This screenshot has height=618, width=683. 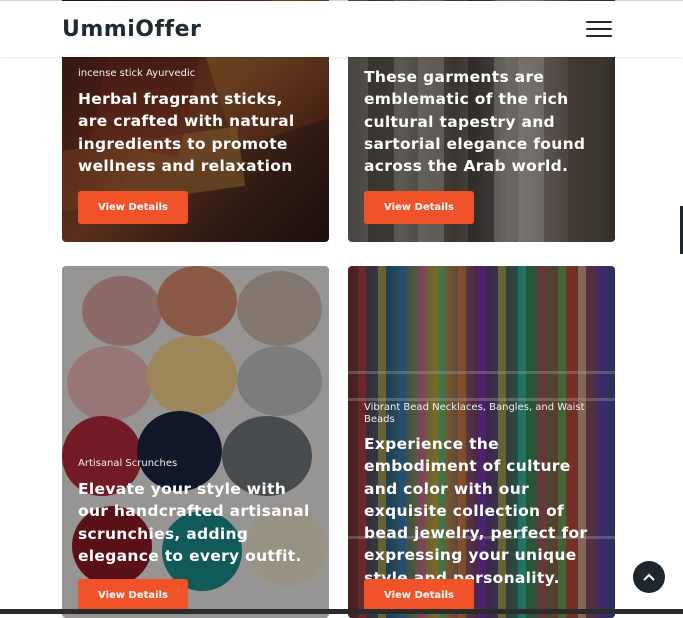 What do you see at coordinates (341, 611) in the screenshot?
I see `bottom-edge-strip` at bounding box center [341, 611].